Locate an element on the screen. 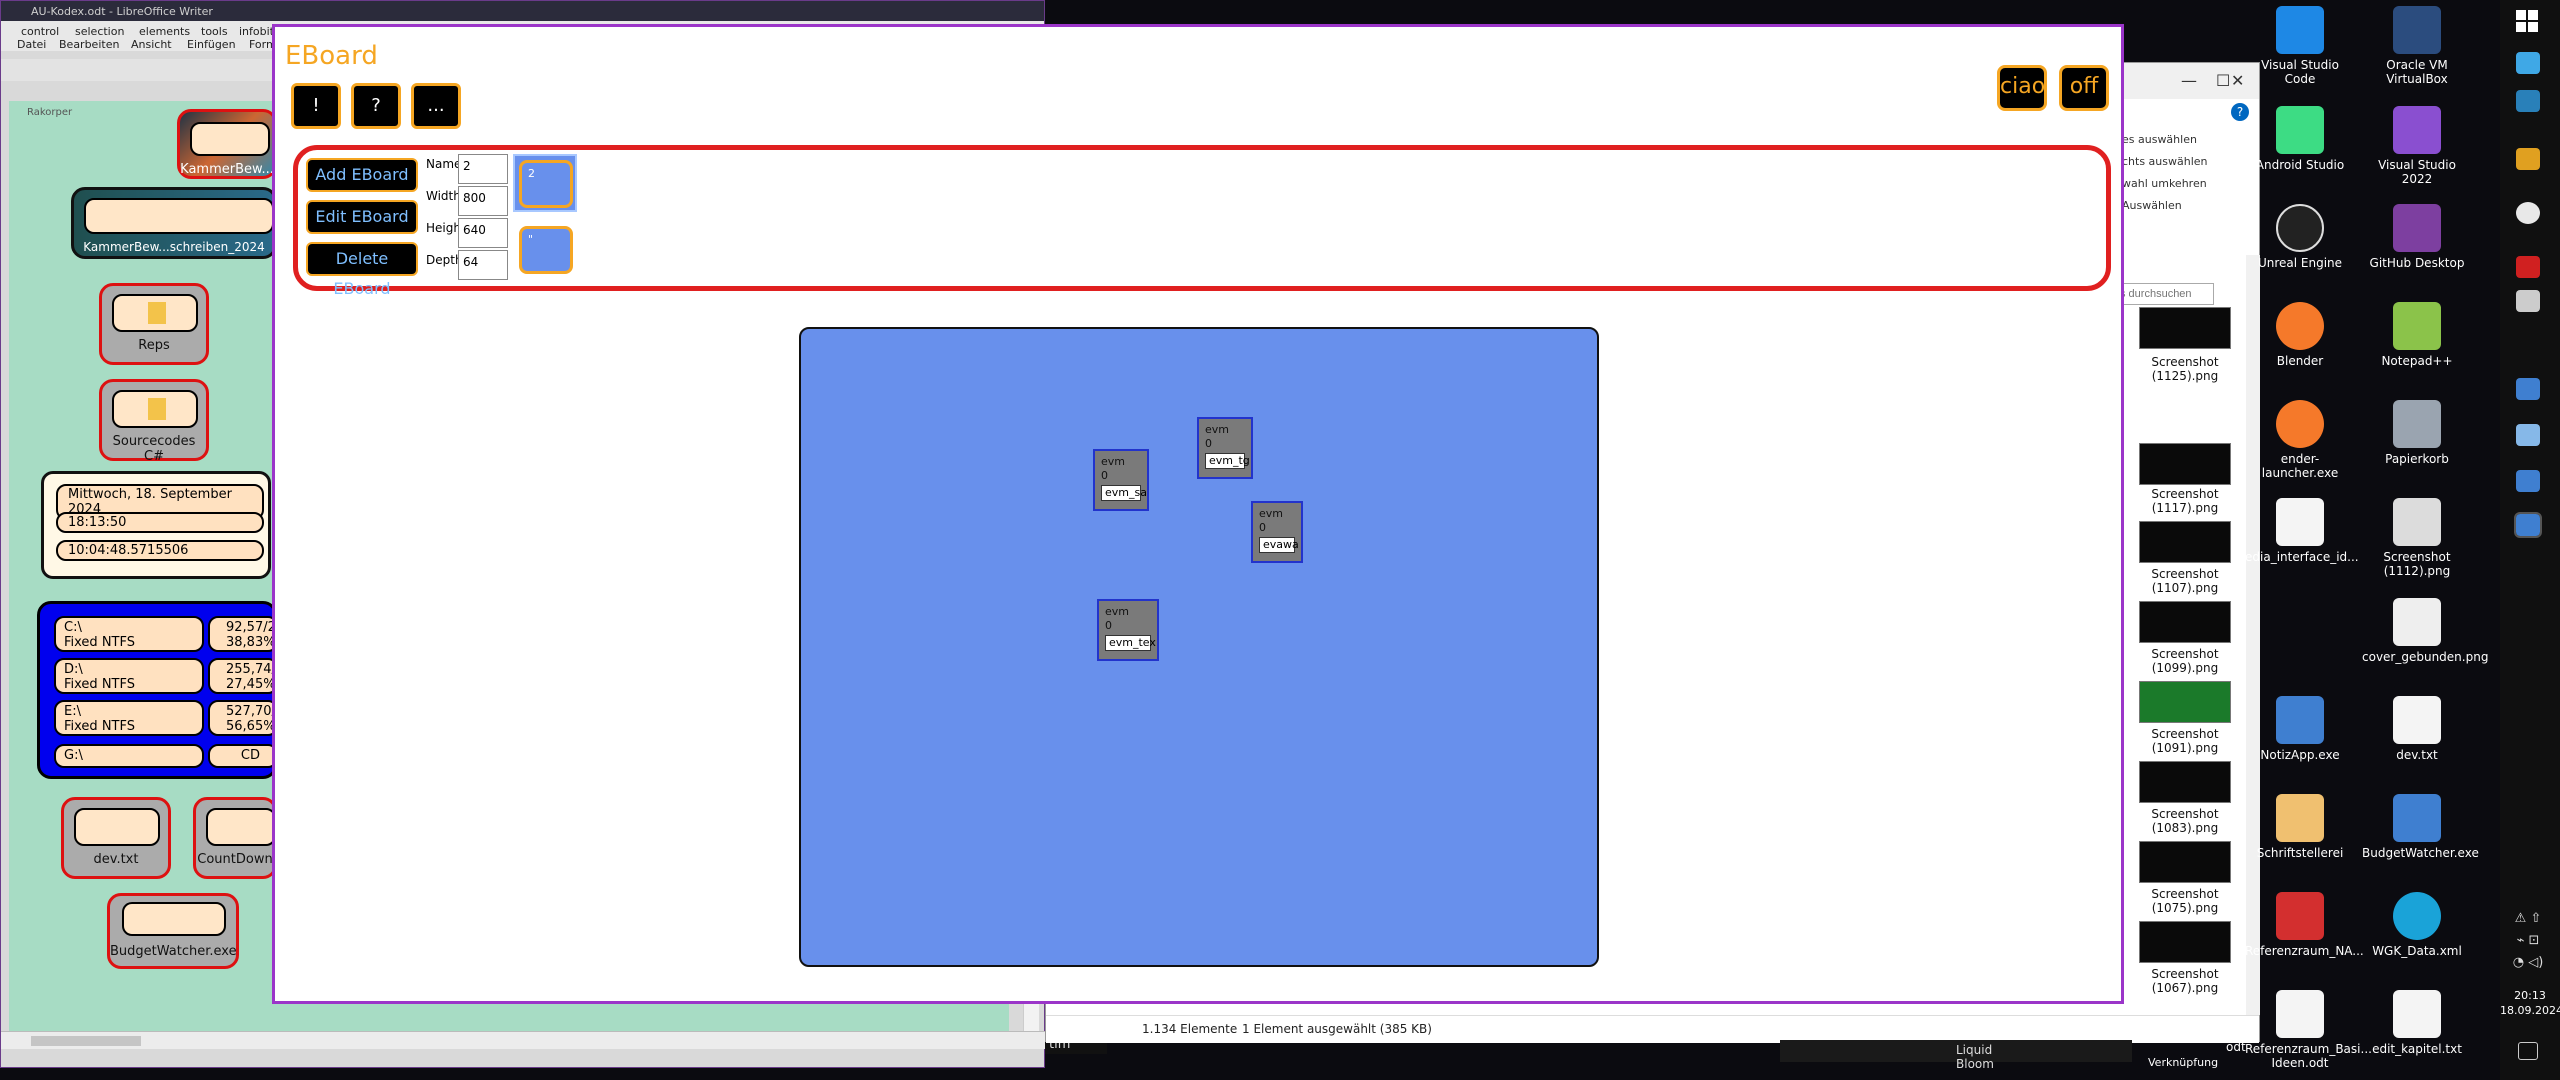 The image size is (2560, 1080). unreal-engine-icon is located at coordinates (2300, 228).